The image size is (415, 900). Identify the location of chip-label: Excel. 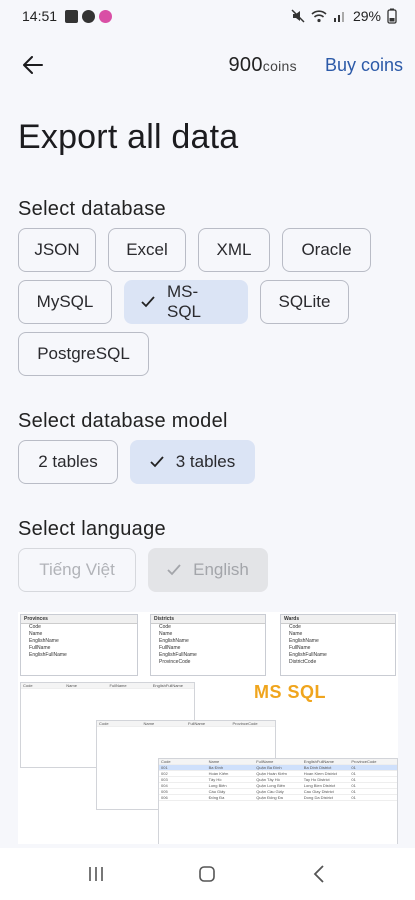
(147, 249).